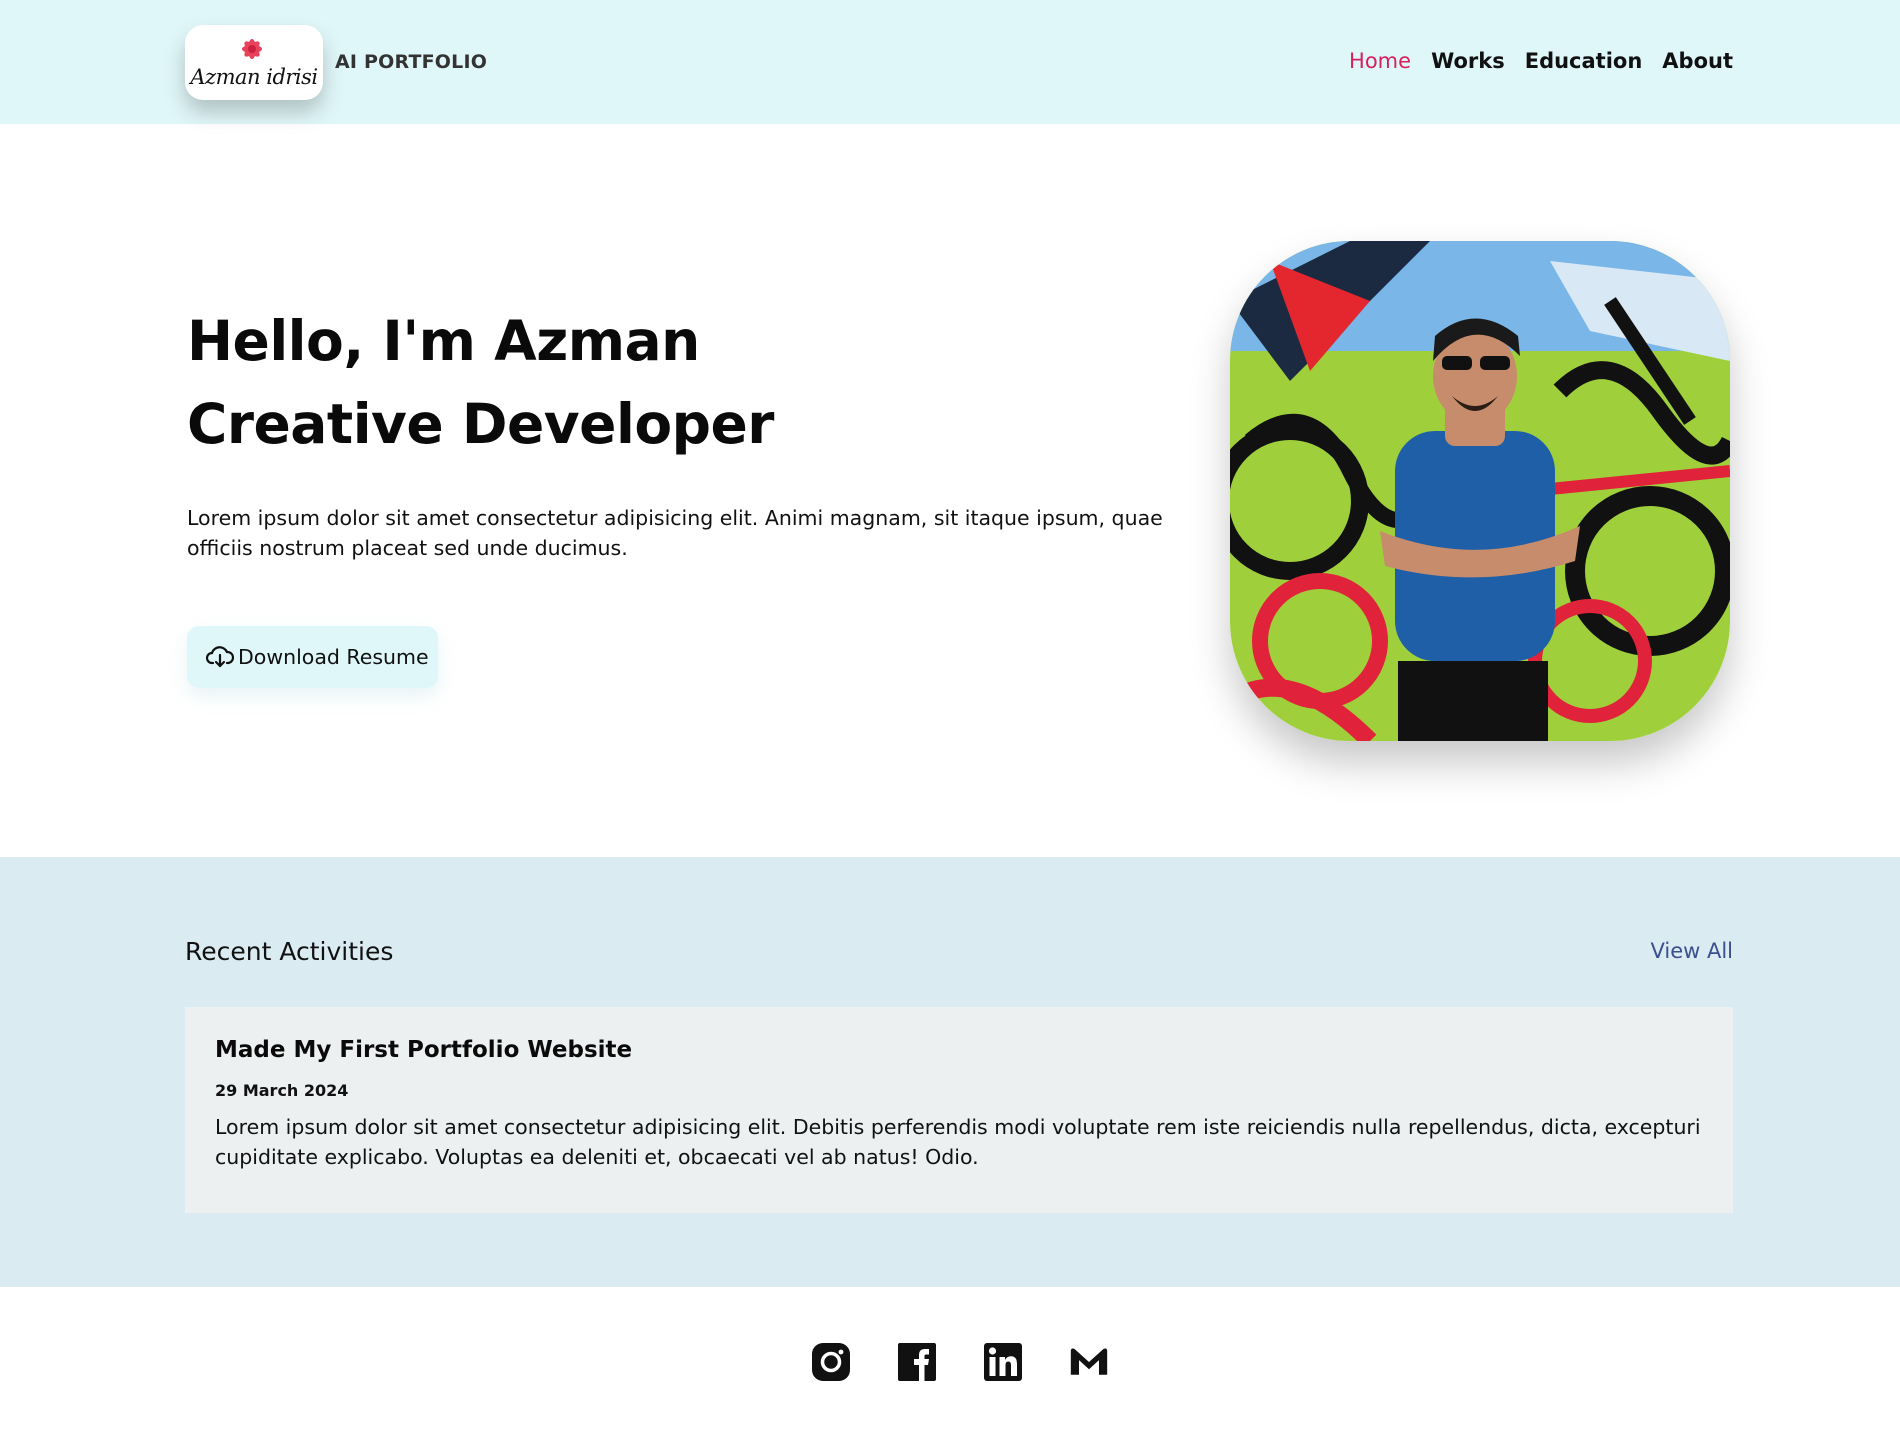 This screenshot has height=1443, width=1900. I want to click on profile-photo, so click(1480, 491).